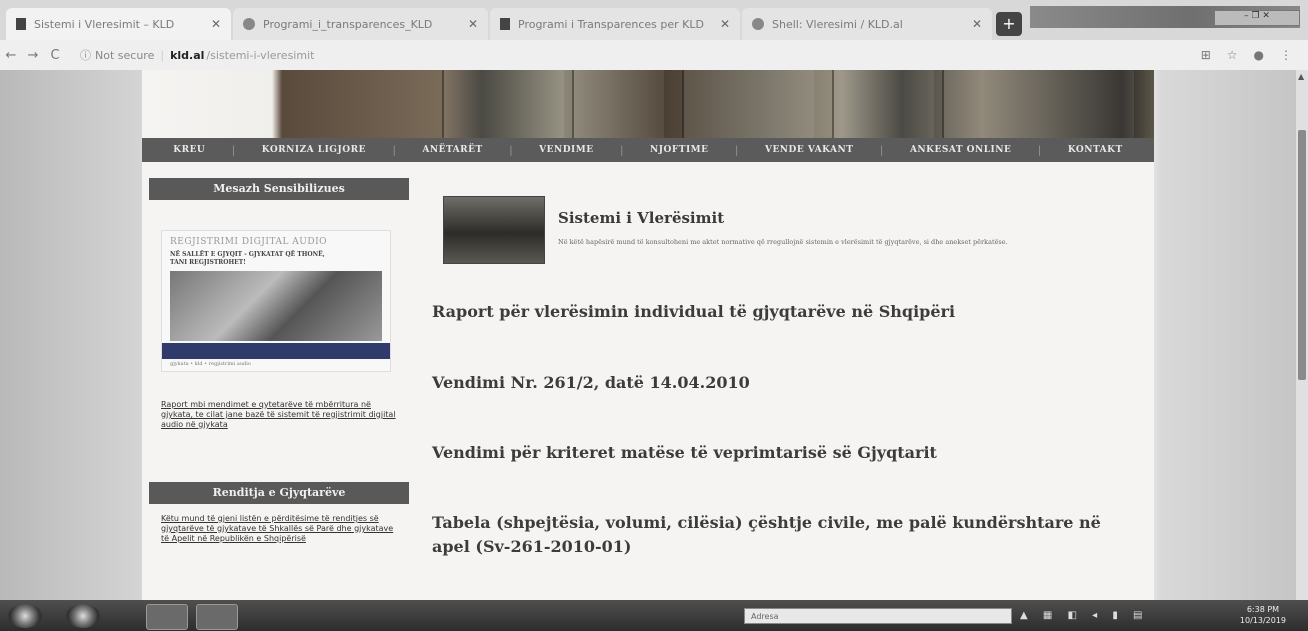 The width and height of the screenshot is (1308, 631). What do you see at coordinates (125, 55) in the screenshot?
I see `security-label: Not secure` at bounding box center [125, 55].